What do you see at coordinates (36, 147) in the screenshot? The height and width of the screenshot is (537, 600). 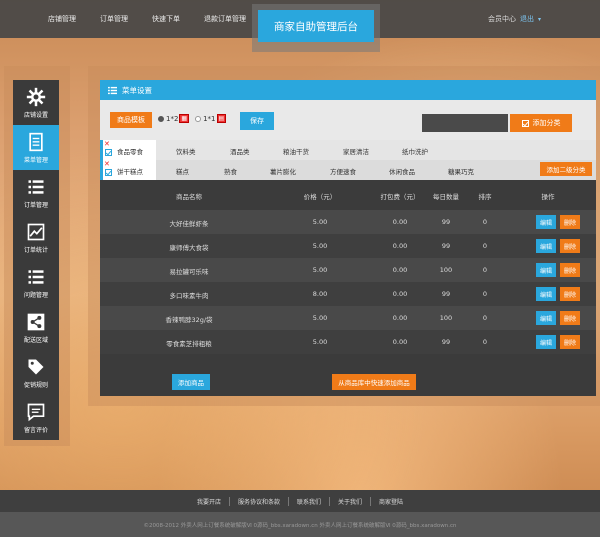 I see `sidebar-item-menu-management: 菜单管理` at bounding box center [36, 147].